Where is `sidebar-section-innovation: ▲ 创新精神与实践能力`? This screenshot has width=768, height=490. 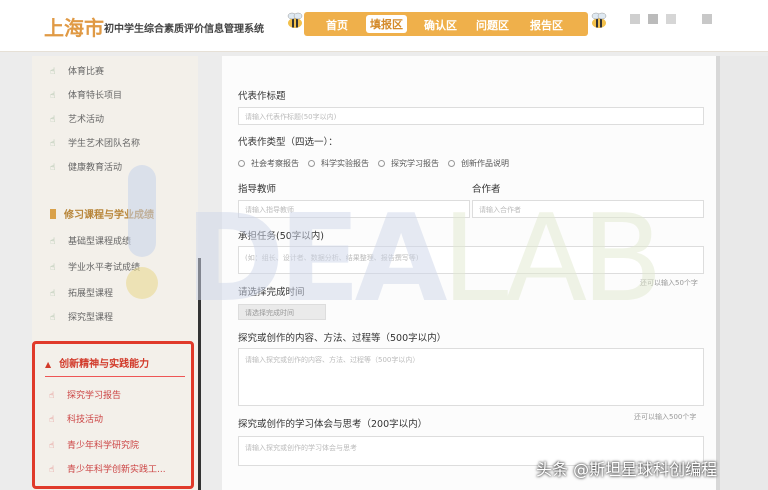 sidebar-section-innovation: ▲ 创新精神与实践能力 is located at coordinates (97, 362).